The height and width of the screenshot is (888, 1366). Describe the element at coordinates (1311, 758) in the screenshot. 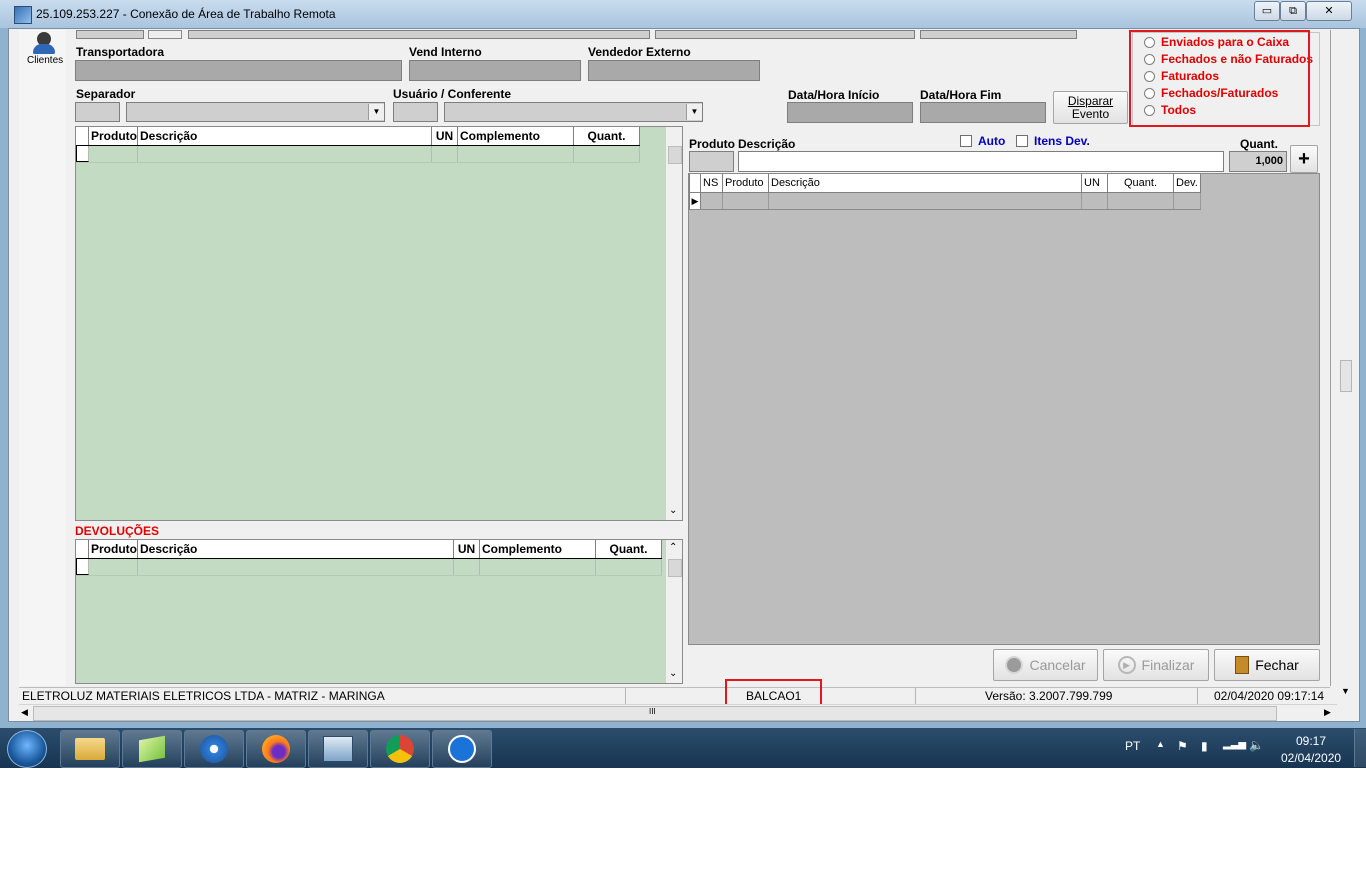

I see `clock-date: 02/04/2020` at that location.